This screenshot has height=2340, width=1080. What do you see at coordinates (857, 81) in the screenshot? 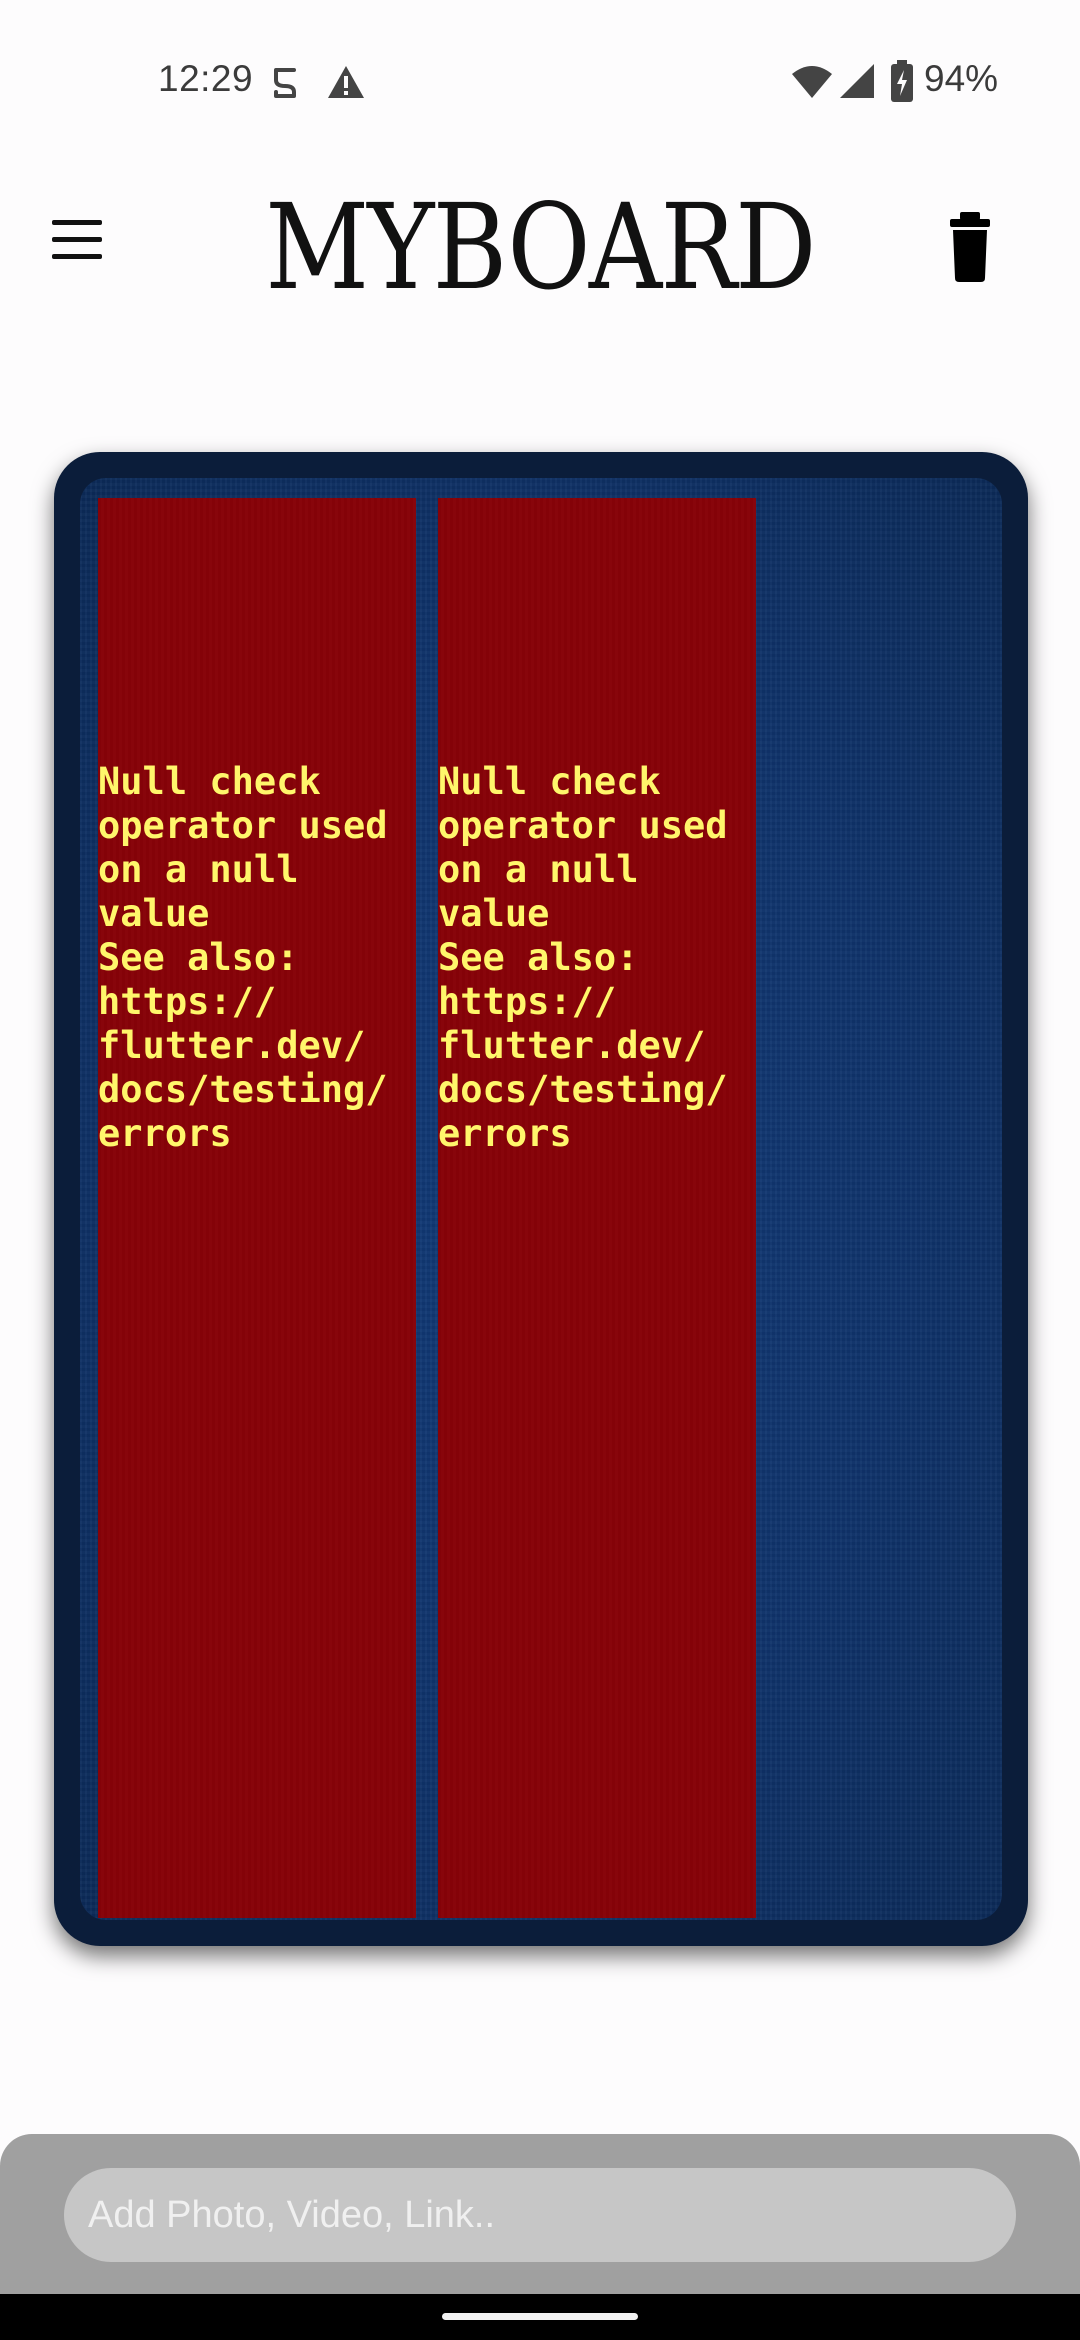
I see `signal-icon` at bounding box center [857, 81].